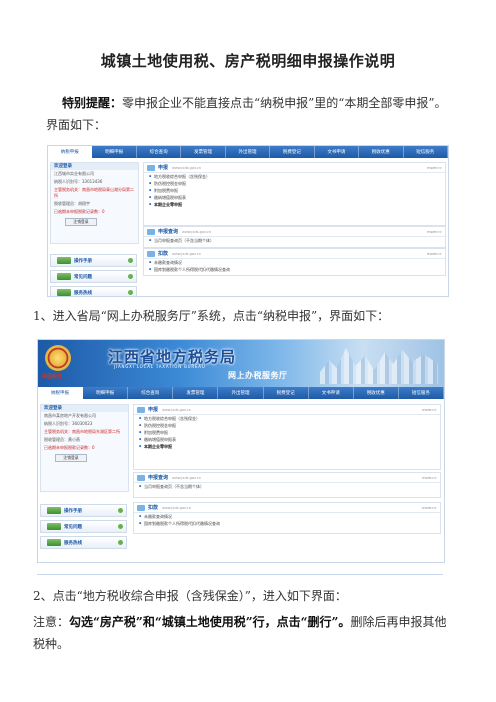 This screenshot has width=496, height=702. Describe the element at coordinates (58, 358) in the screenshot. I see `tax-emblem-icon` at that location.